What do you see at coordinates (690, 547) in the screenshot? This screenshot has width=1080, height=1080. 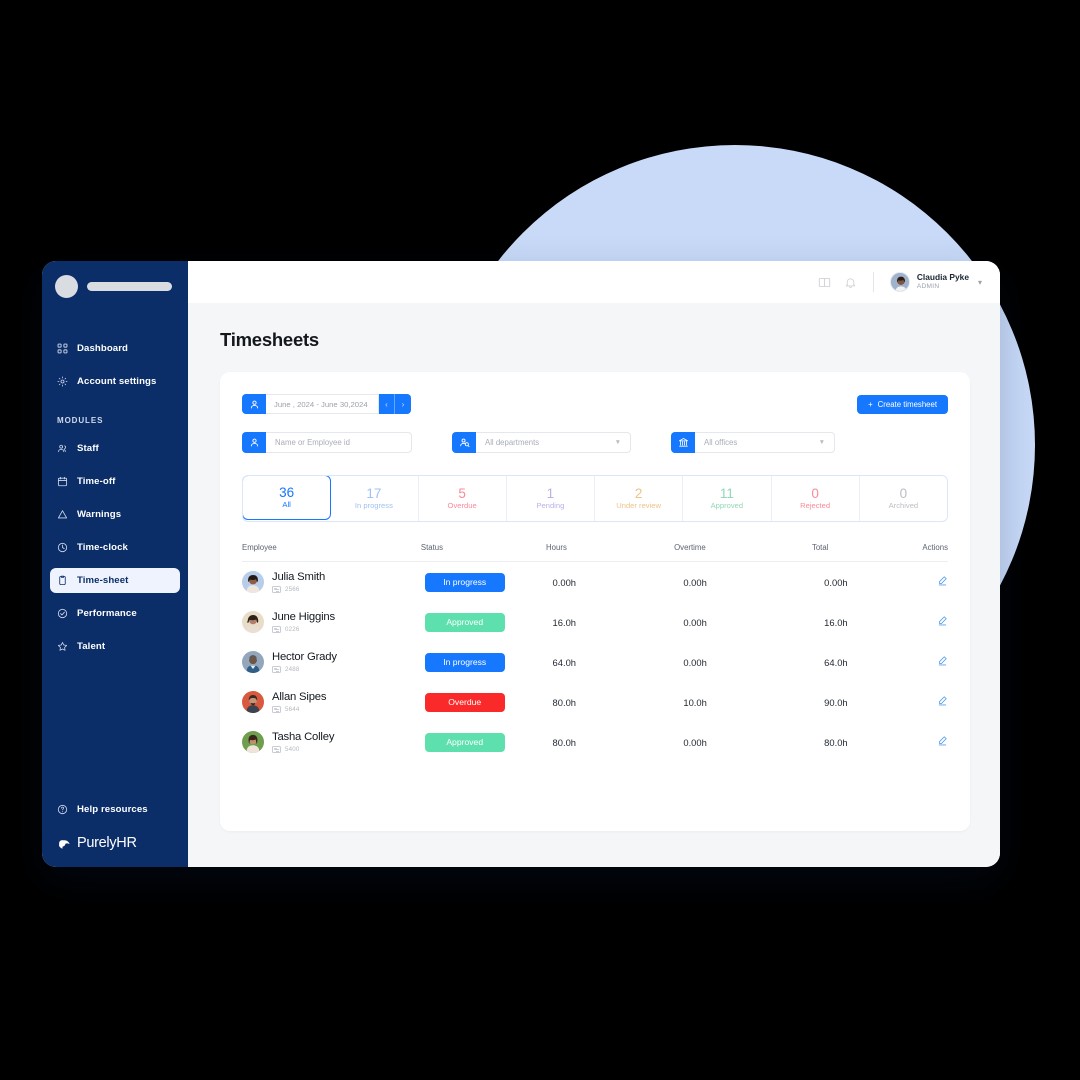 I see `column-header-overtime: Overtime` at bounding box center [690, 547].